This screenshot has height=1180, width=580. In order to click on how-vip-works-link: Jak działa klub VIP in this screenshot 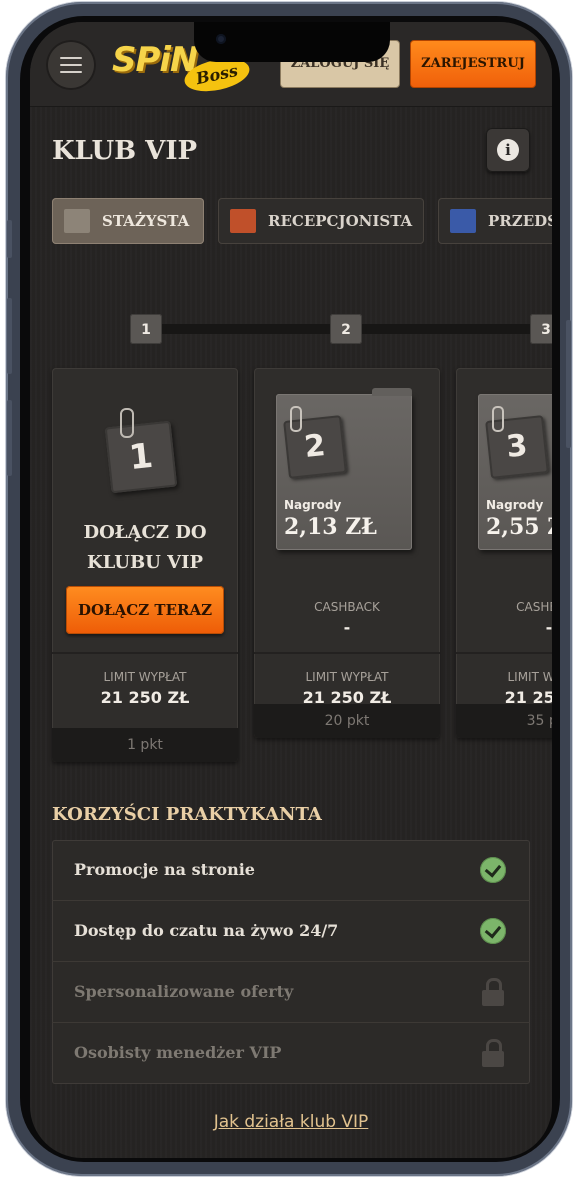, I will do `click(291, 1122)`.